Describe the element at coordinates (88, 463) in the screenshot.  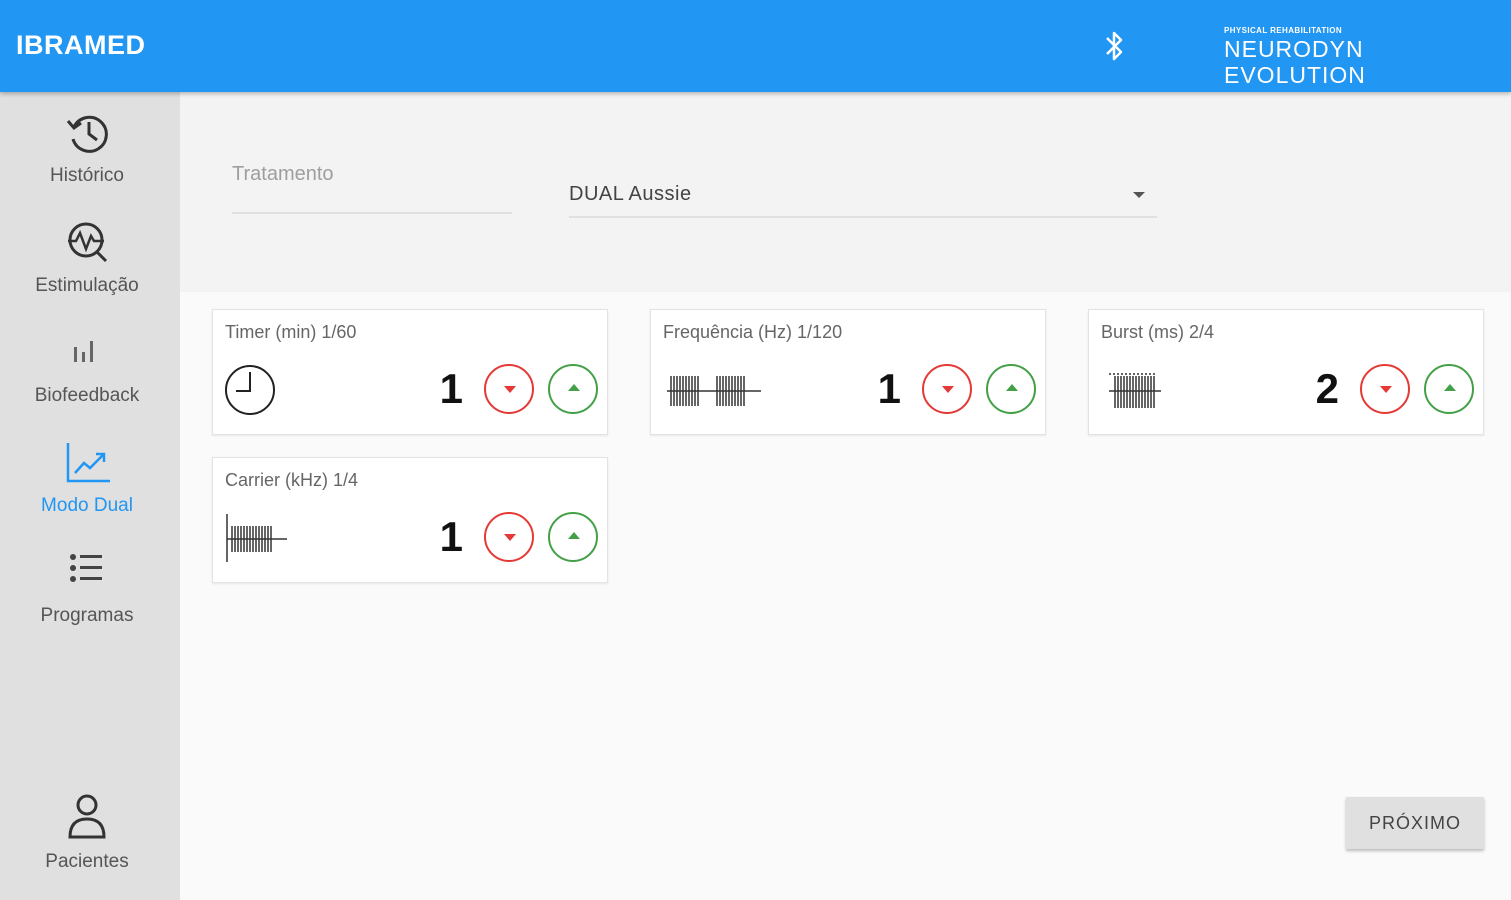
I see `trending-up-icon` at that location.